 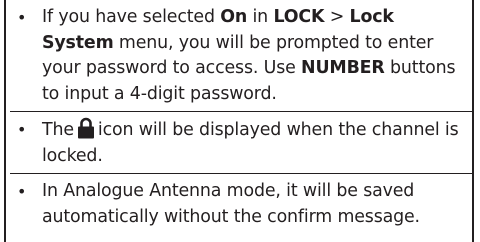 What do you see at coordinates (299, 17) in the screenshot?
I see `keyword-lock: LOCK` at bounding box center [299, 17].